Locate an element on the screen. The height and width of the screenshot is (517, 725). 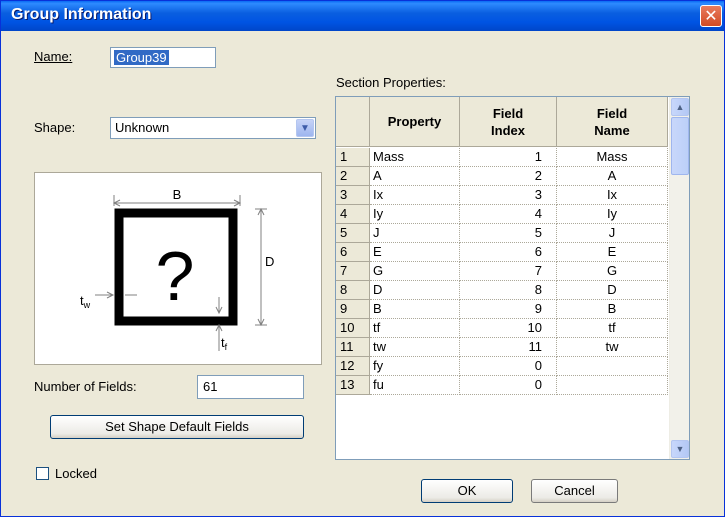
locked-checkbox is located at coordinates (42, 473).